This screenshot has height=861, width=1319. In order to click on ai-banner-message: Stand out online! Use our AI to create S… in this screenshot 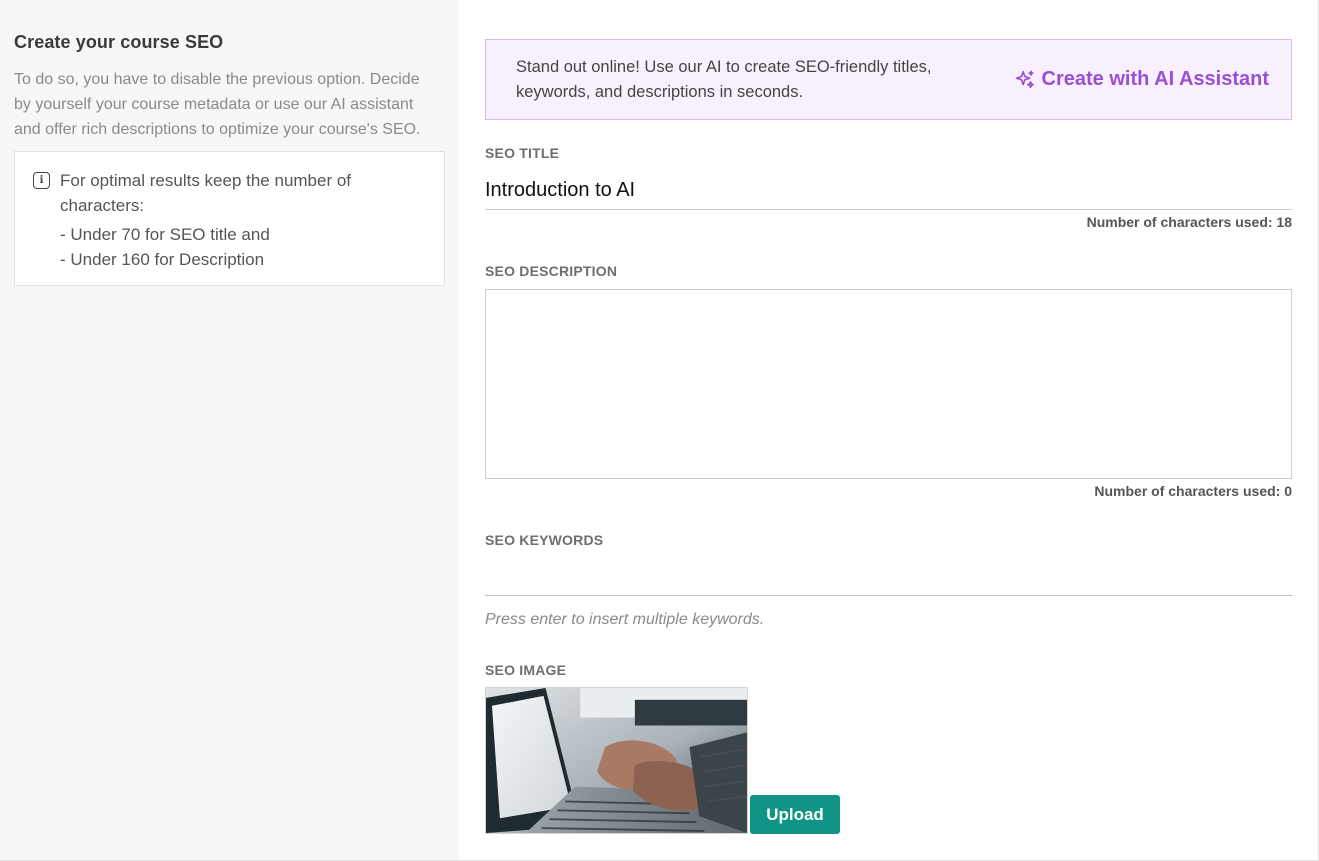, I will do `click(724, 79)`.